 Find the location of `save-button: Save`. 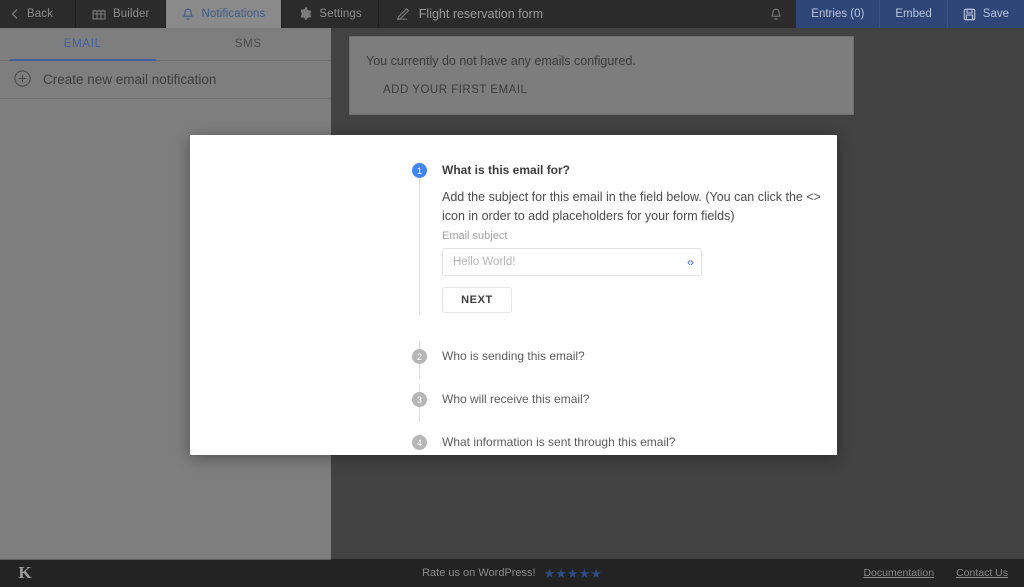

save-button: Save is located at coordinates (986, 14).